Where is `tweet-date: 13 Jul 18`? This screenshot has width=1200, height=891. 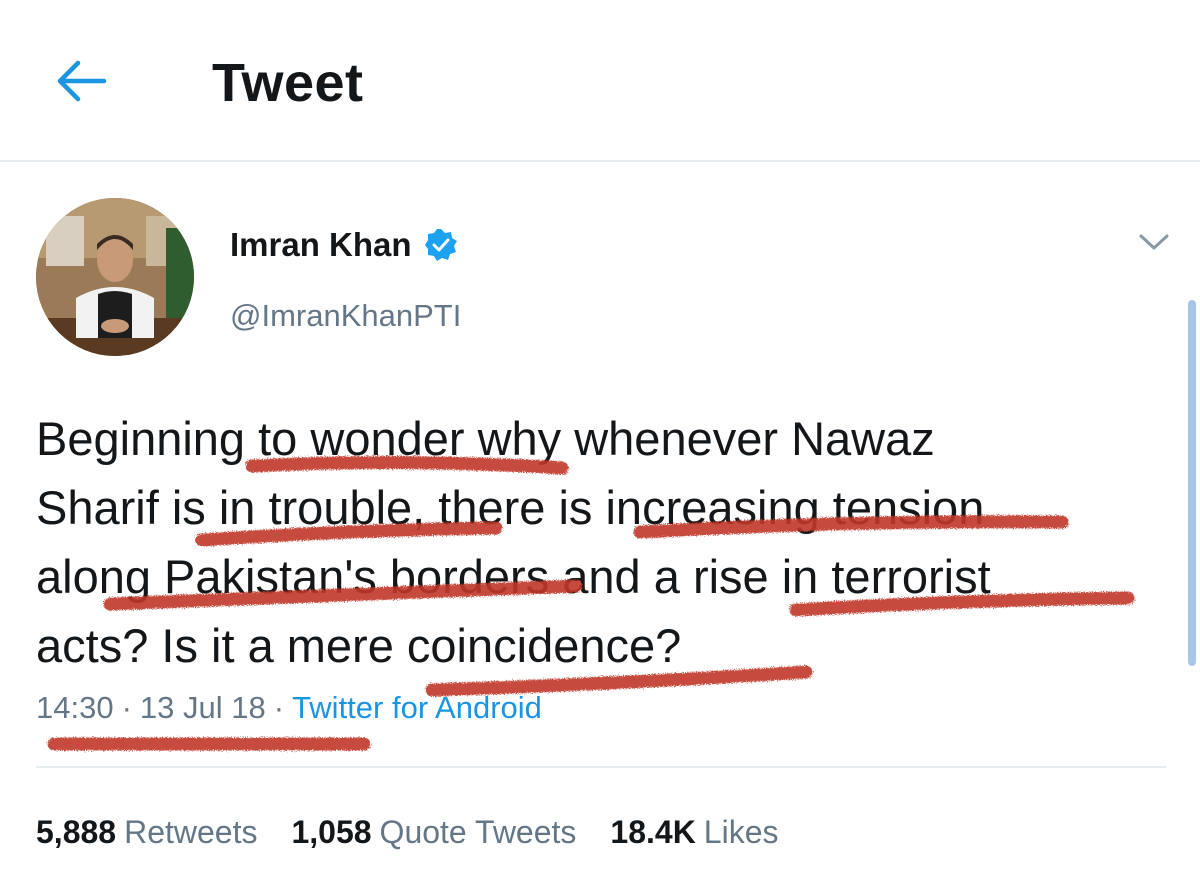
tweet-date: 13 Jul 18 is located at coordinates (202, 707).